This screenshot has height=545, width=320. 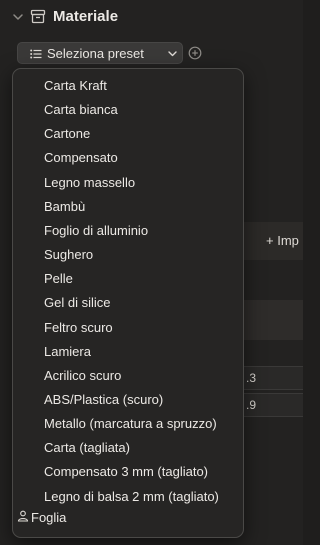 I want to click on select-preset-button: Seleziona preset, so click(x=100, y=53).